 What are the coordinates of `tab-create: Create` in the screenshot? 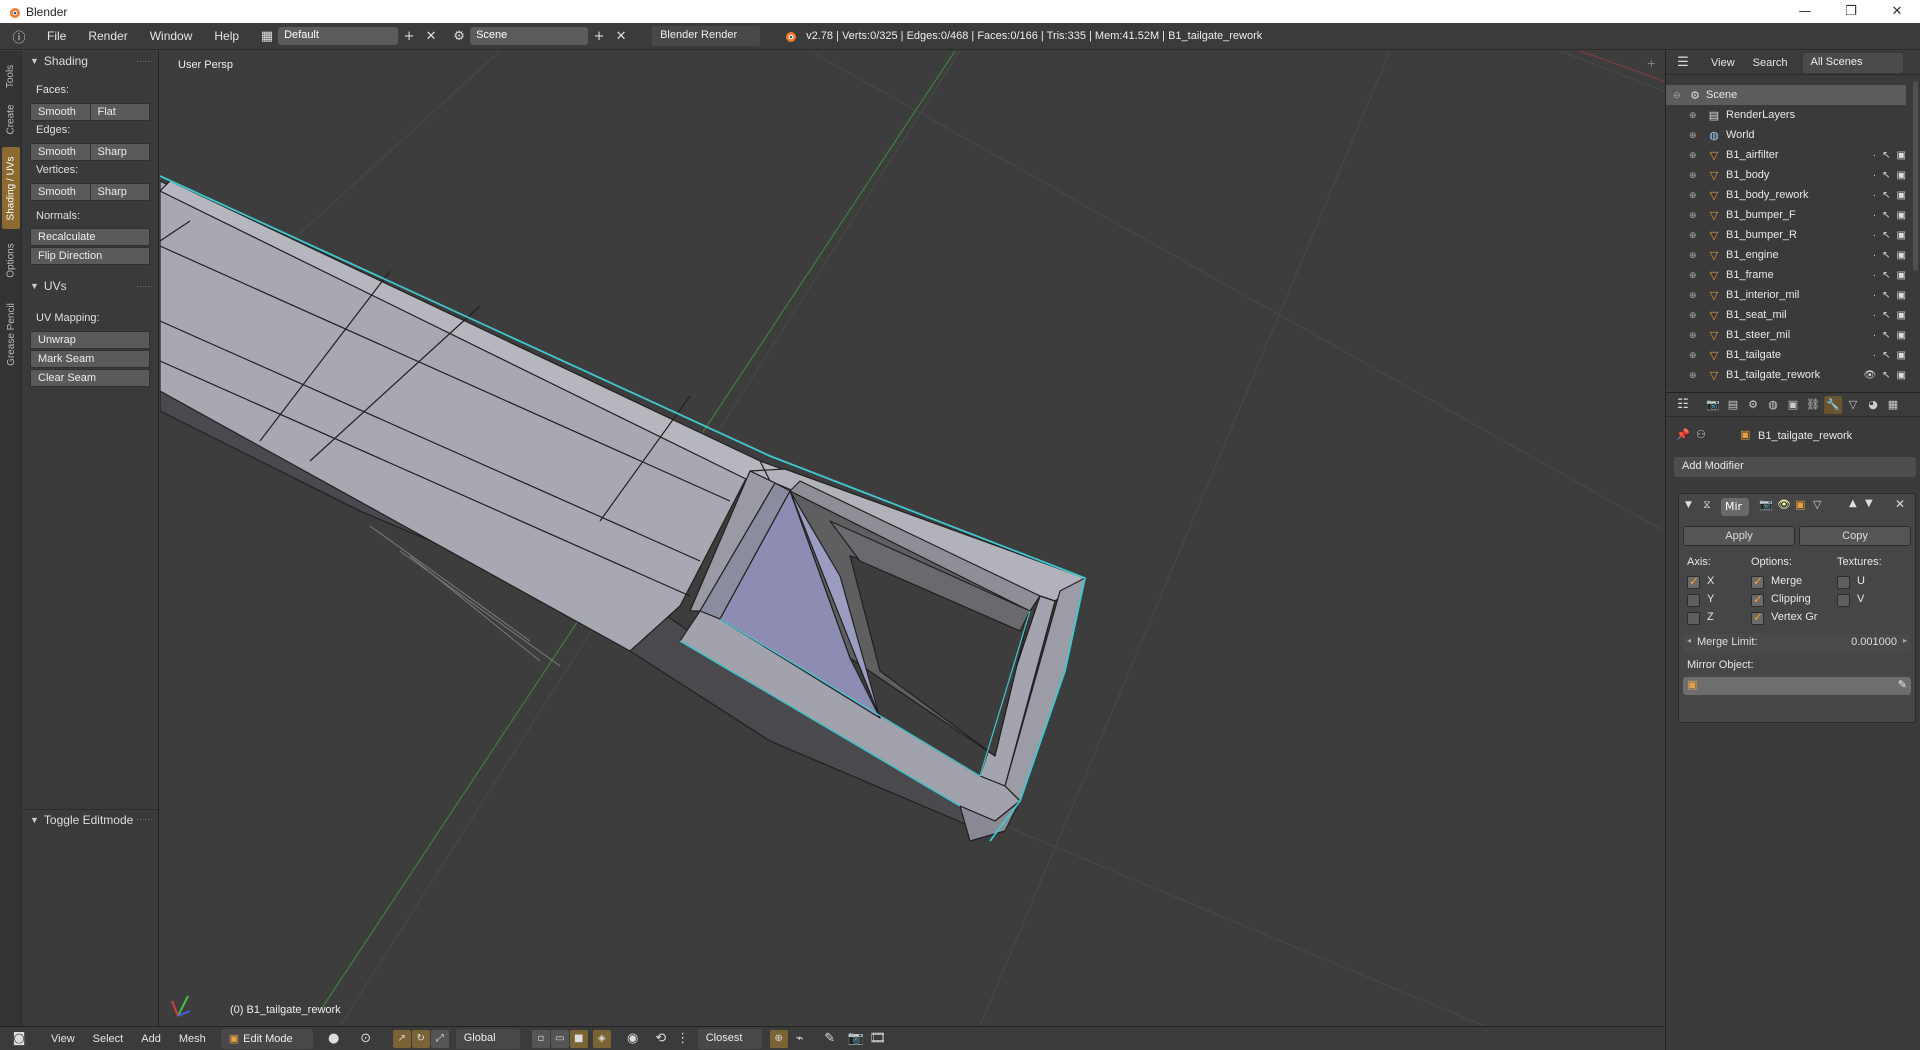 It's located at (11, 119).